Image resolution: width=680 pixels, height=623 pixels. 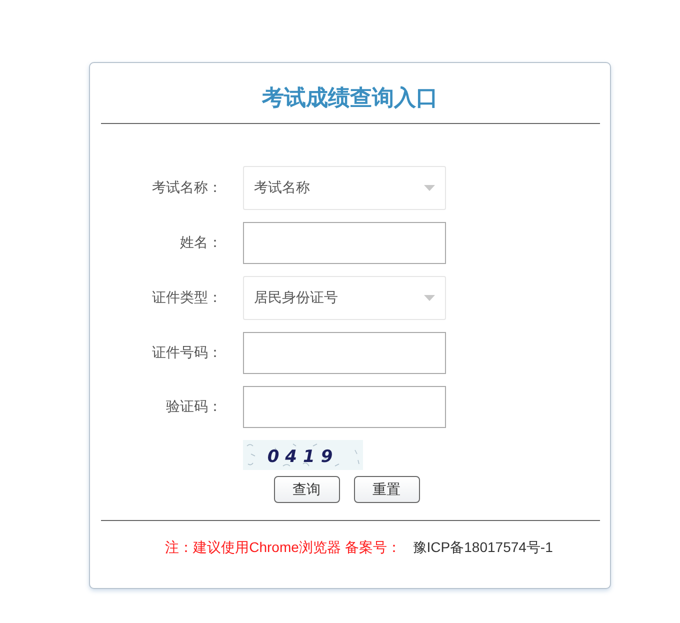 I want to click on icp-link: 豫ICP备18017574号-1, so click(x=482, y=548).